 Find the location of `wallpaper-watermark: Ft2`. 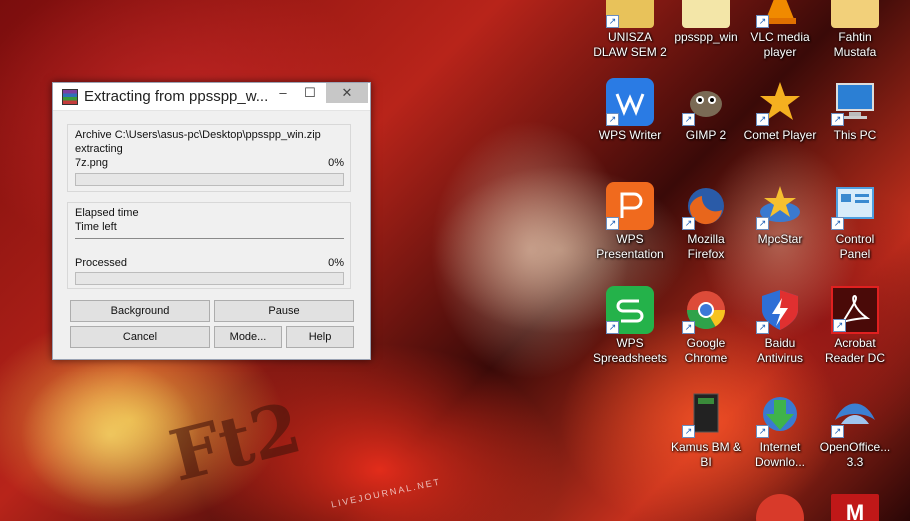

wallpaper-watermark: Ft2 is located at coordinates (235, 441).